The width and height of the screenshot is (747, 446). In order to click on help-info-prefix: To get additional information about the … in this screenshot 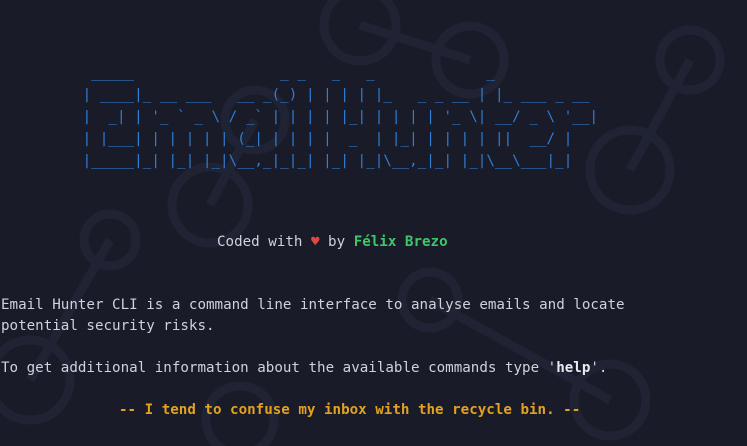, I will do `click(279, 368)`.